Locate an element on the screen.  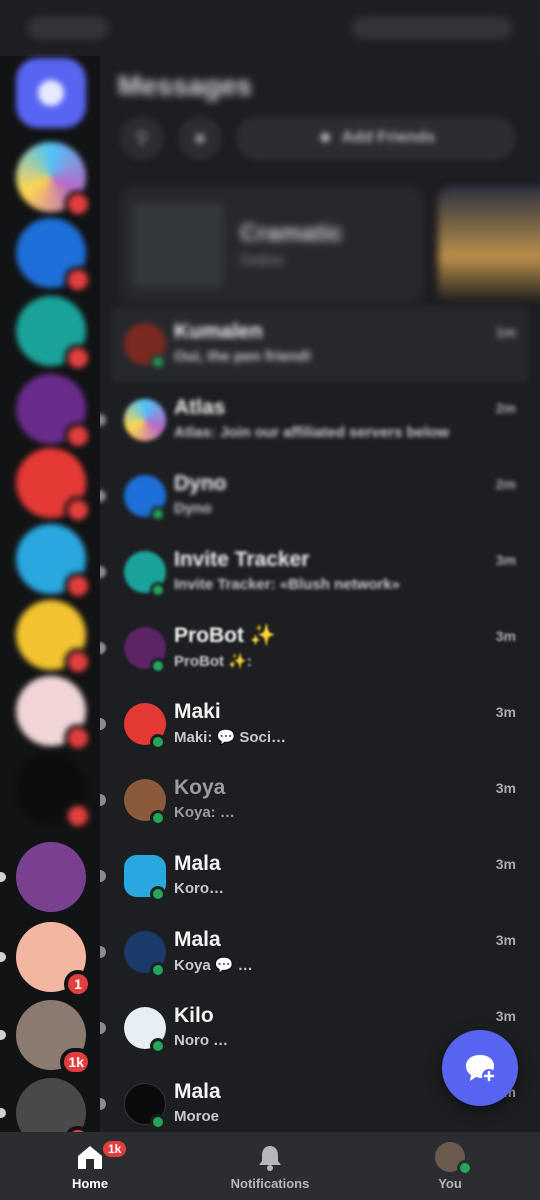
dm-home-button is located at coordinates (51, 93).